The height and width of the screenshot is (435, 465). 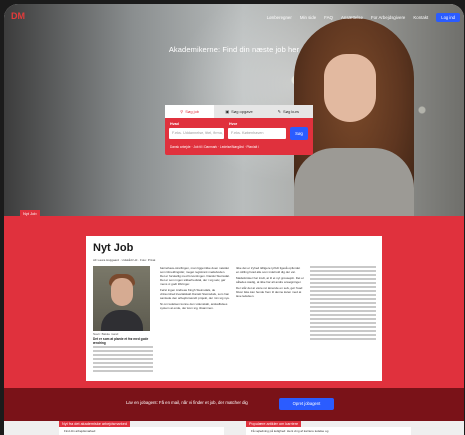 I want to click on nav-link-contact: Kontakt, so click(x=420, y=17).